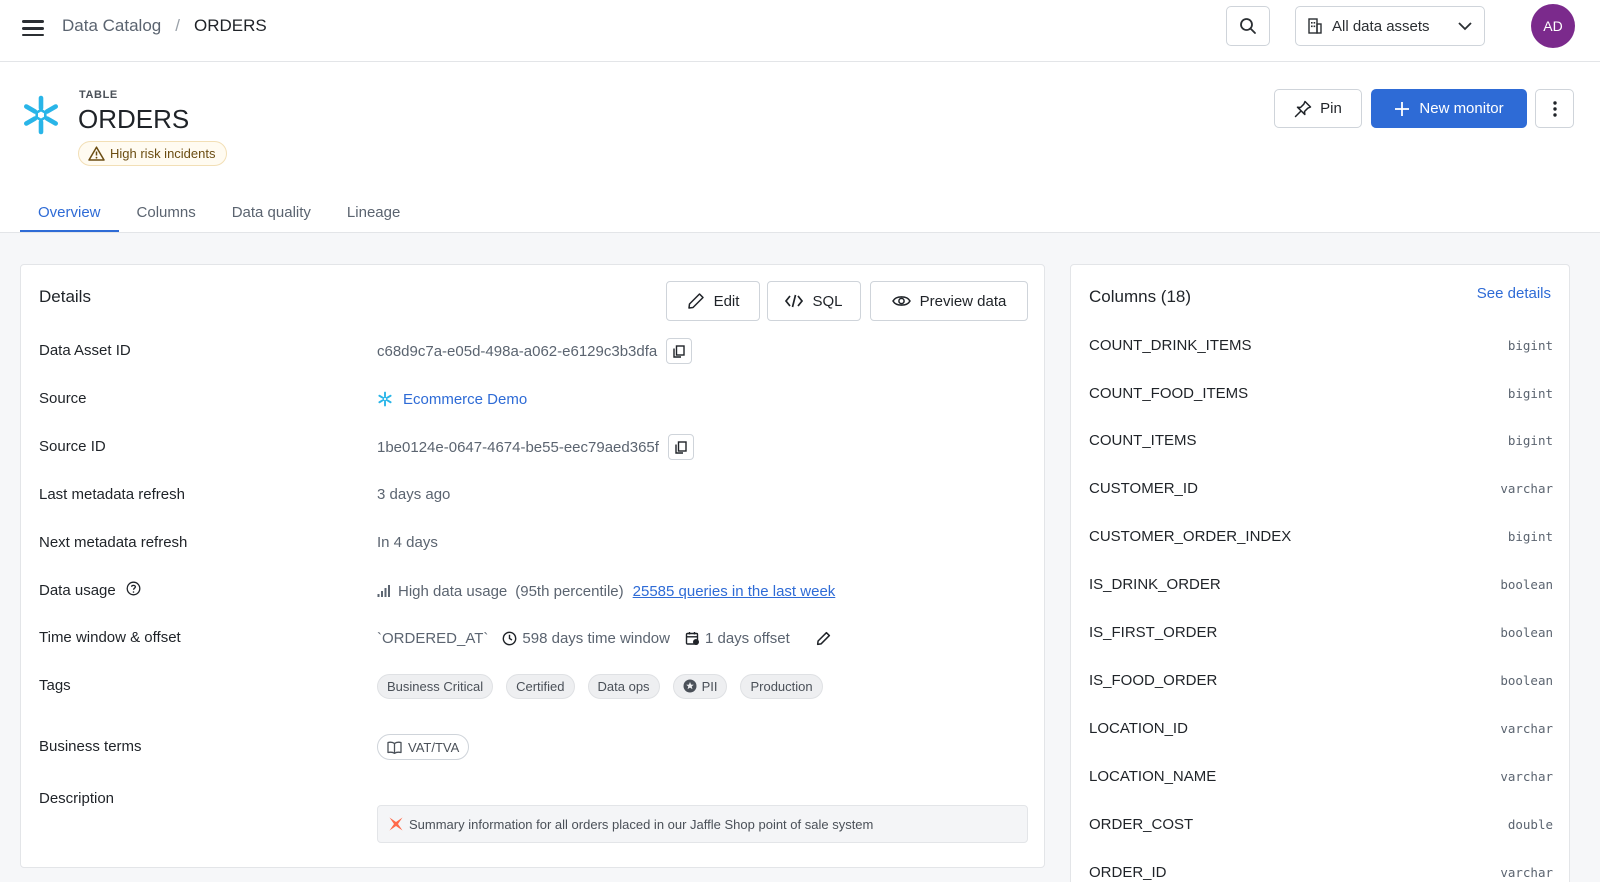 This screenshot has height=882, width=1600. Describe the element at coordinates (90, 746) in the screenshot. I see `business-terms-label: Business terms` at that location.